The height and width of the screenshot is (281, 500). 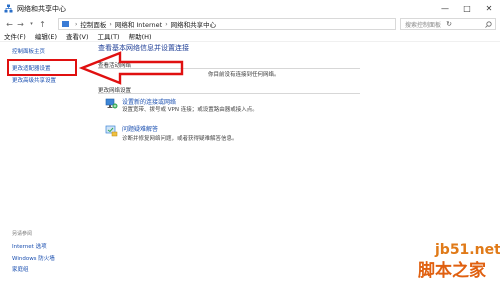 I want to click on watermark-name: 脚本之家, so click(x=452, y=271).